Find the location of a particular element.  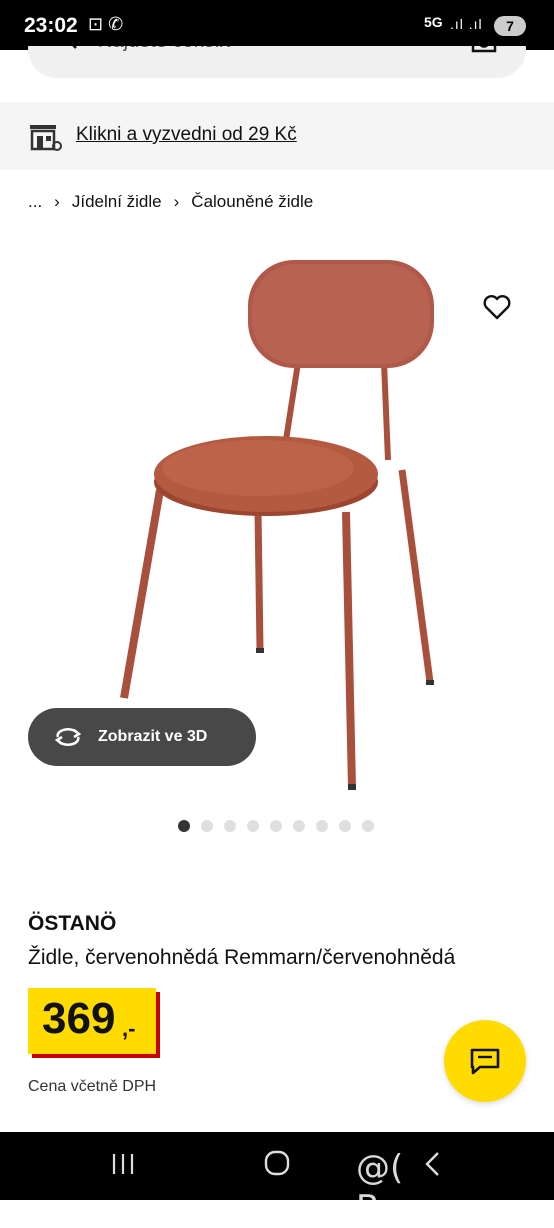

battery-indicator: 7 is located at coordinates (510, 26).